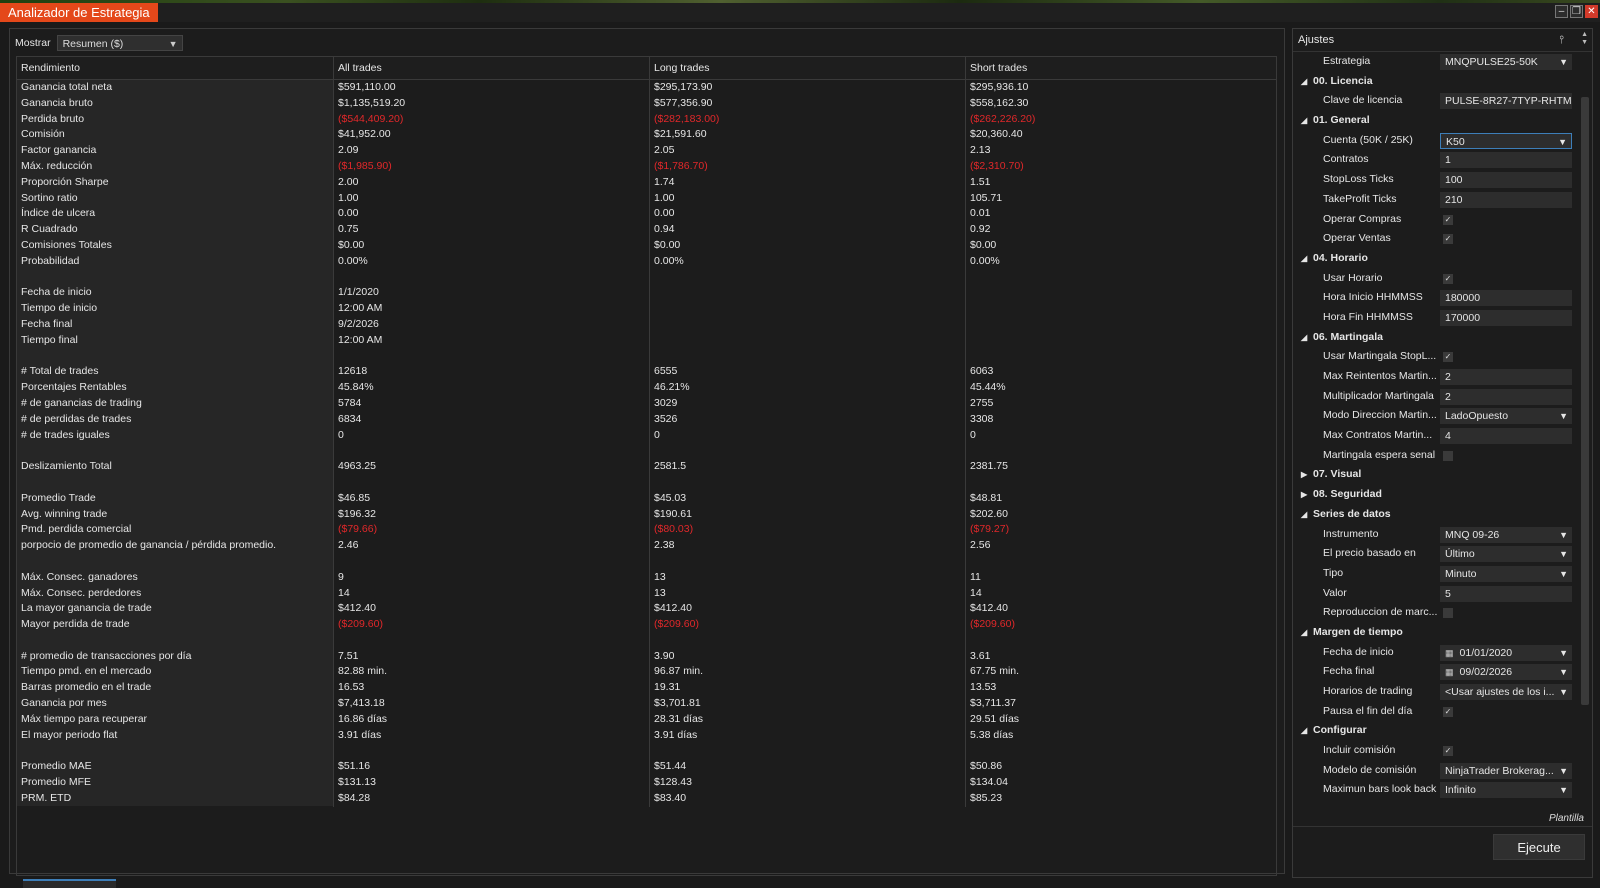 Image resolution: width=1600 pixels, height=888 pixels. Describe the element at coordinates (807, 309) in the screenshot. I see `long-trades-cell` at that location.